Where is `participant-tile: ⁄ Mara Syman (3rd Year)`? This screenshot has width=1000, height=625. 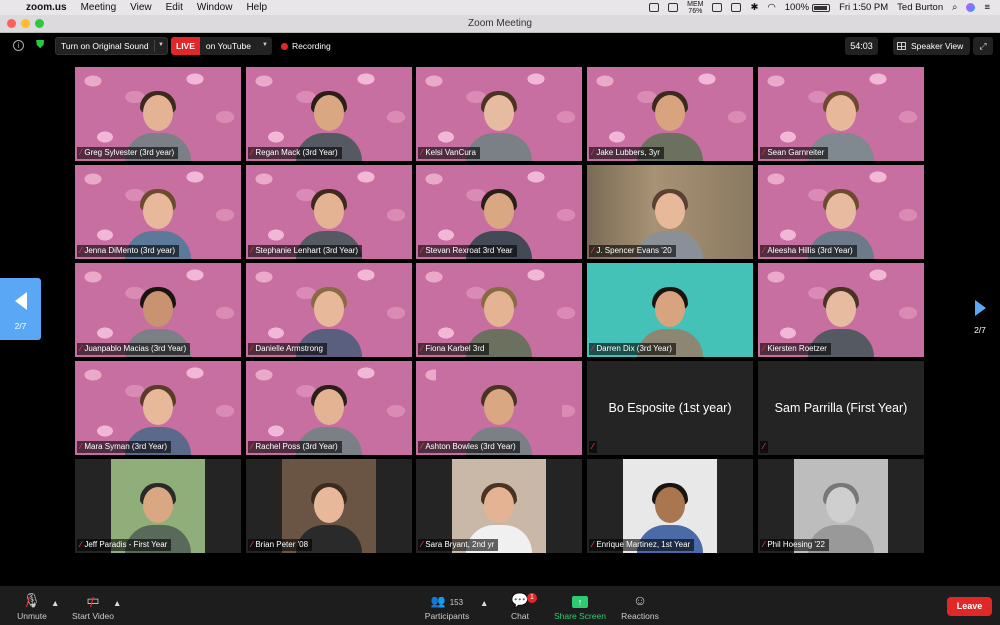 participant-tile: ⁄ Mara Syman (3rd Year) is located at coordinates (158, 408).